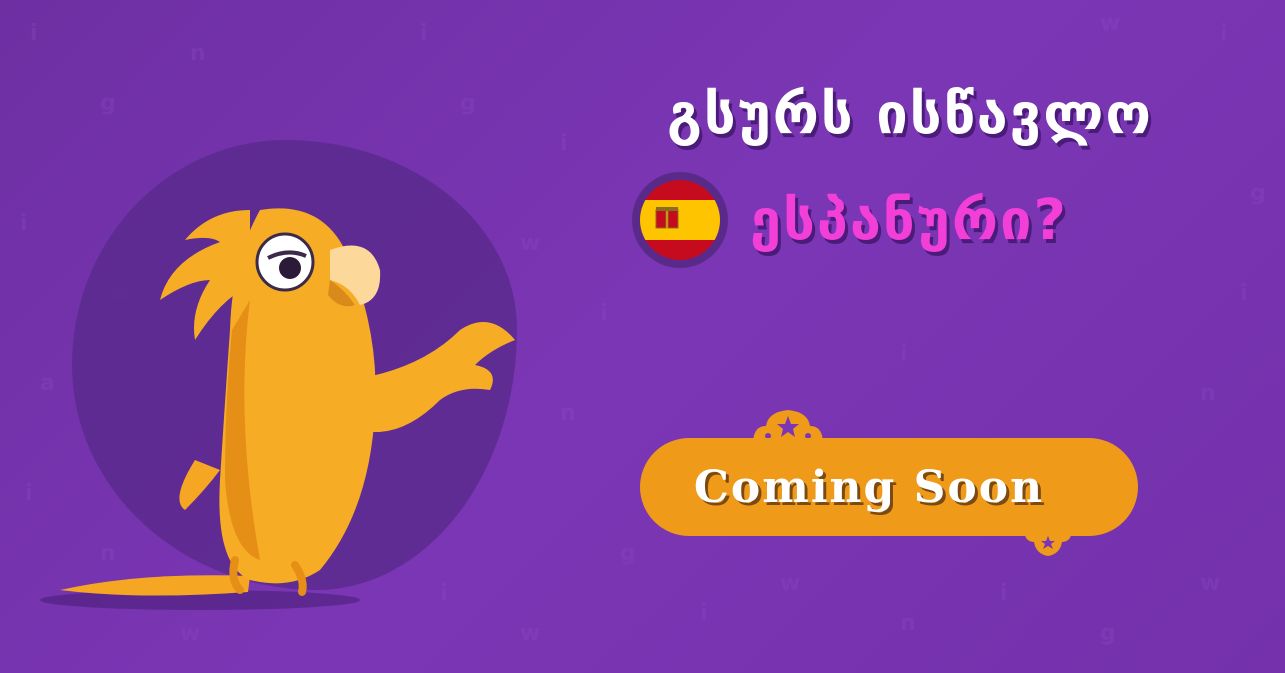 Image resolution: width=1285 pixels, height=673 pixels. Describe the element at coordinates (909, 220) in the screenshot. I see `language-name: ესპანური?` at that location.